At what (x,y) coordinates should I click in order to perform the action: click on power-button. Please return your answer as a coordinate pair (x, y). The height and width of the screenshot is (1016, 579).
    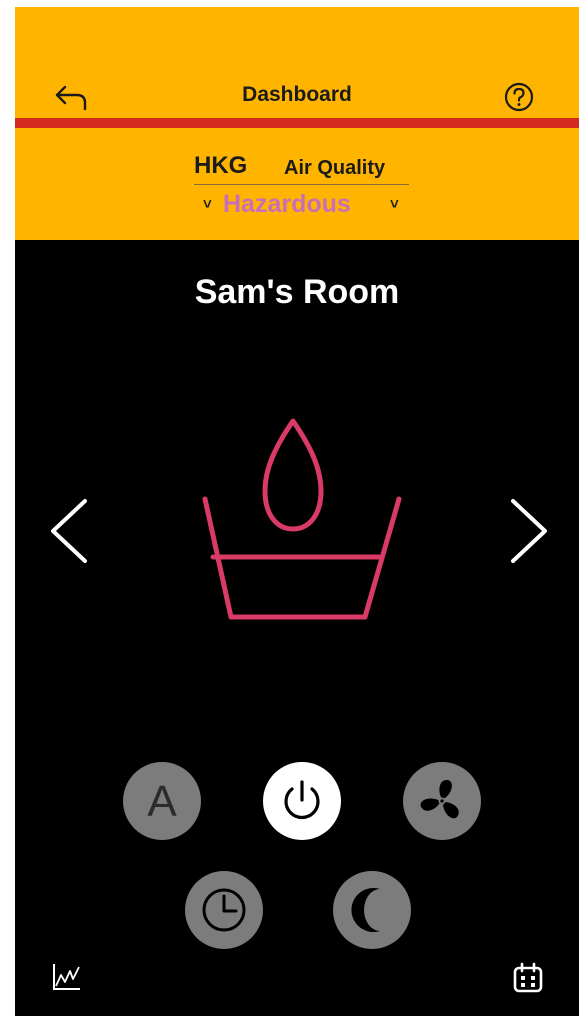
    Looking at the image, I should click on (302, 801).